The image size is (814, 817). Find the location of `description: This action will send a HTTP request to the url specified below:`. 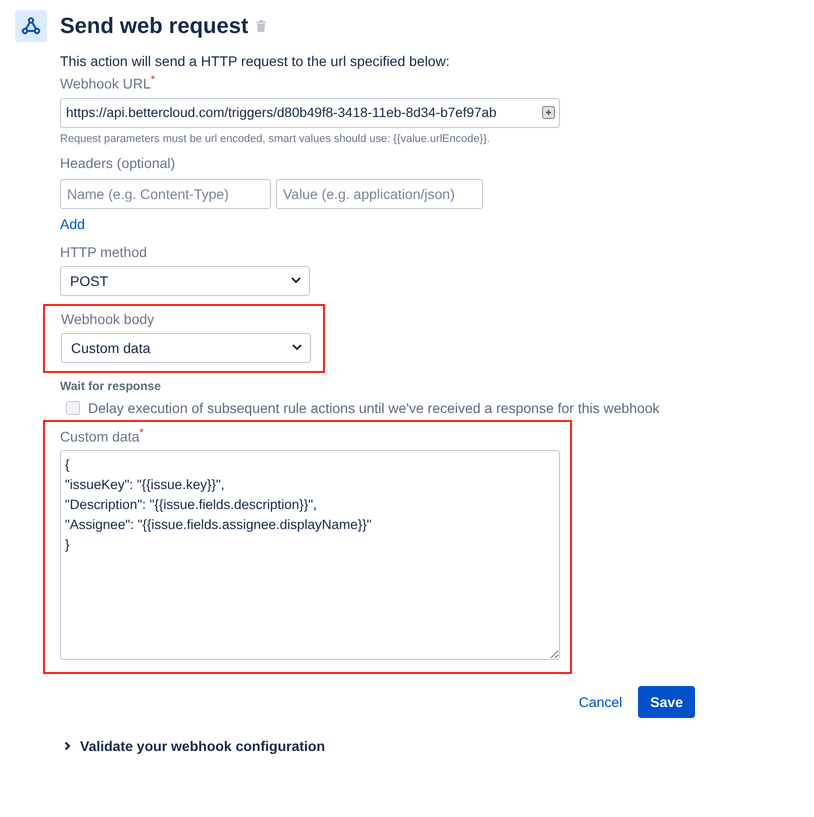

description: This action will send a HTTP request to the url specified below: is located at coordinates (255, 61).